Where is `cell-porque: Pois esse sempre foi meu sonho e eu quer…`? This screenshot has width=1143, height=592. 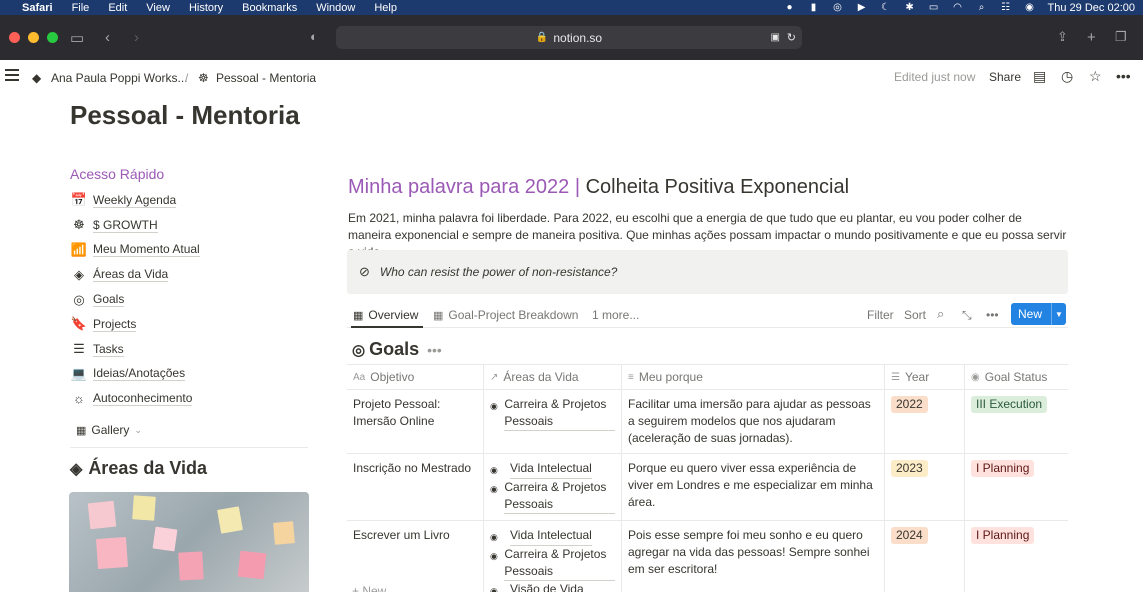
cell-porque: Pois esse sempre foi meu sonho e eu quer… is located at coordinates (753, 556).